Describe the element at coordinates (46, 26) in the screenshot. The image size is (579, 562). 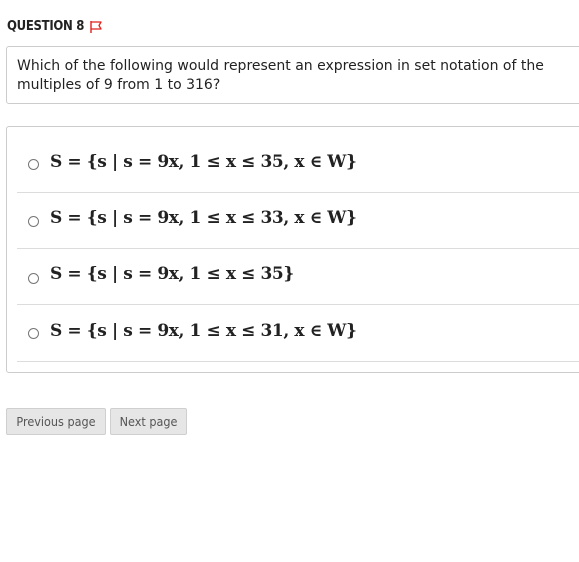
I see `question-number: QUESTION 8` at that location.